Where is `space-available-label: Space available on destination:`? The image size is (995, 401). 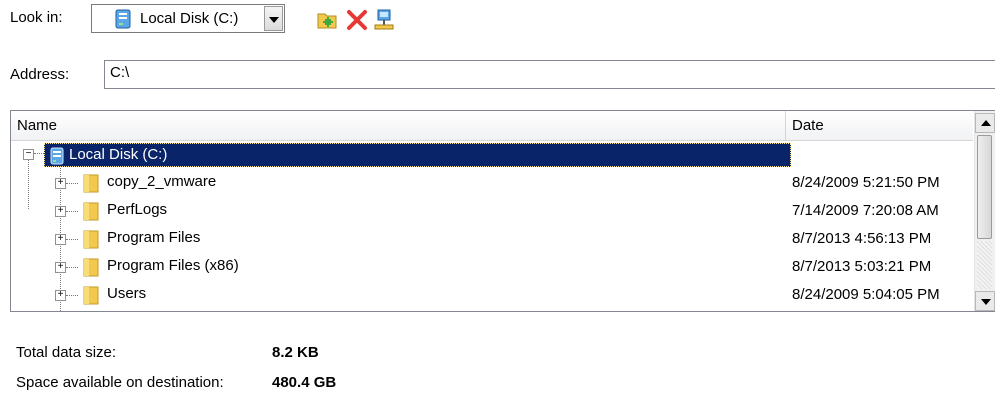 space-available-label: Space available on destination: is located at coordinates (120, 382).